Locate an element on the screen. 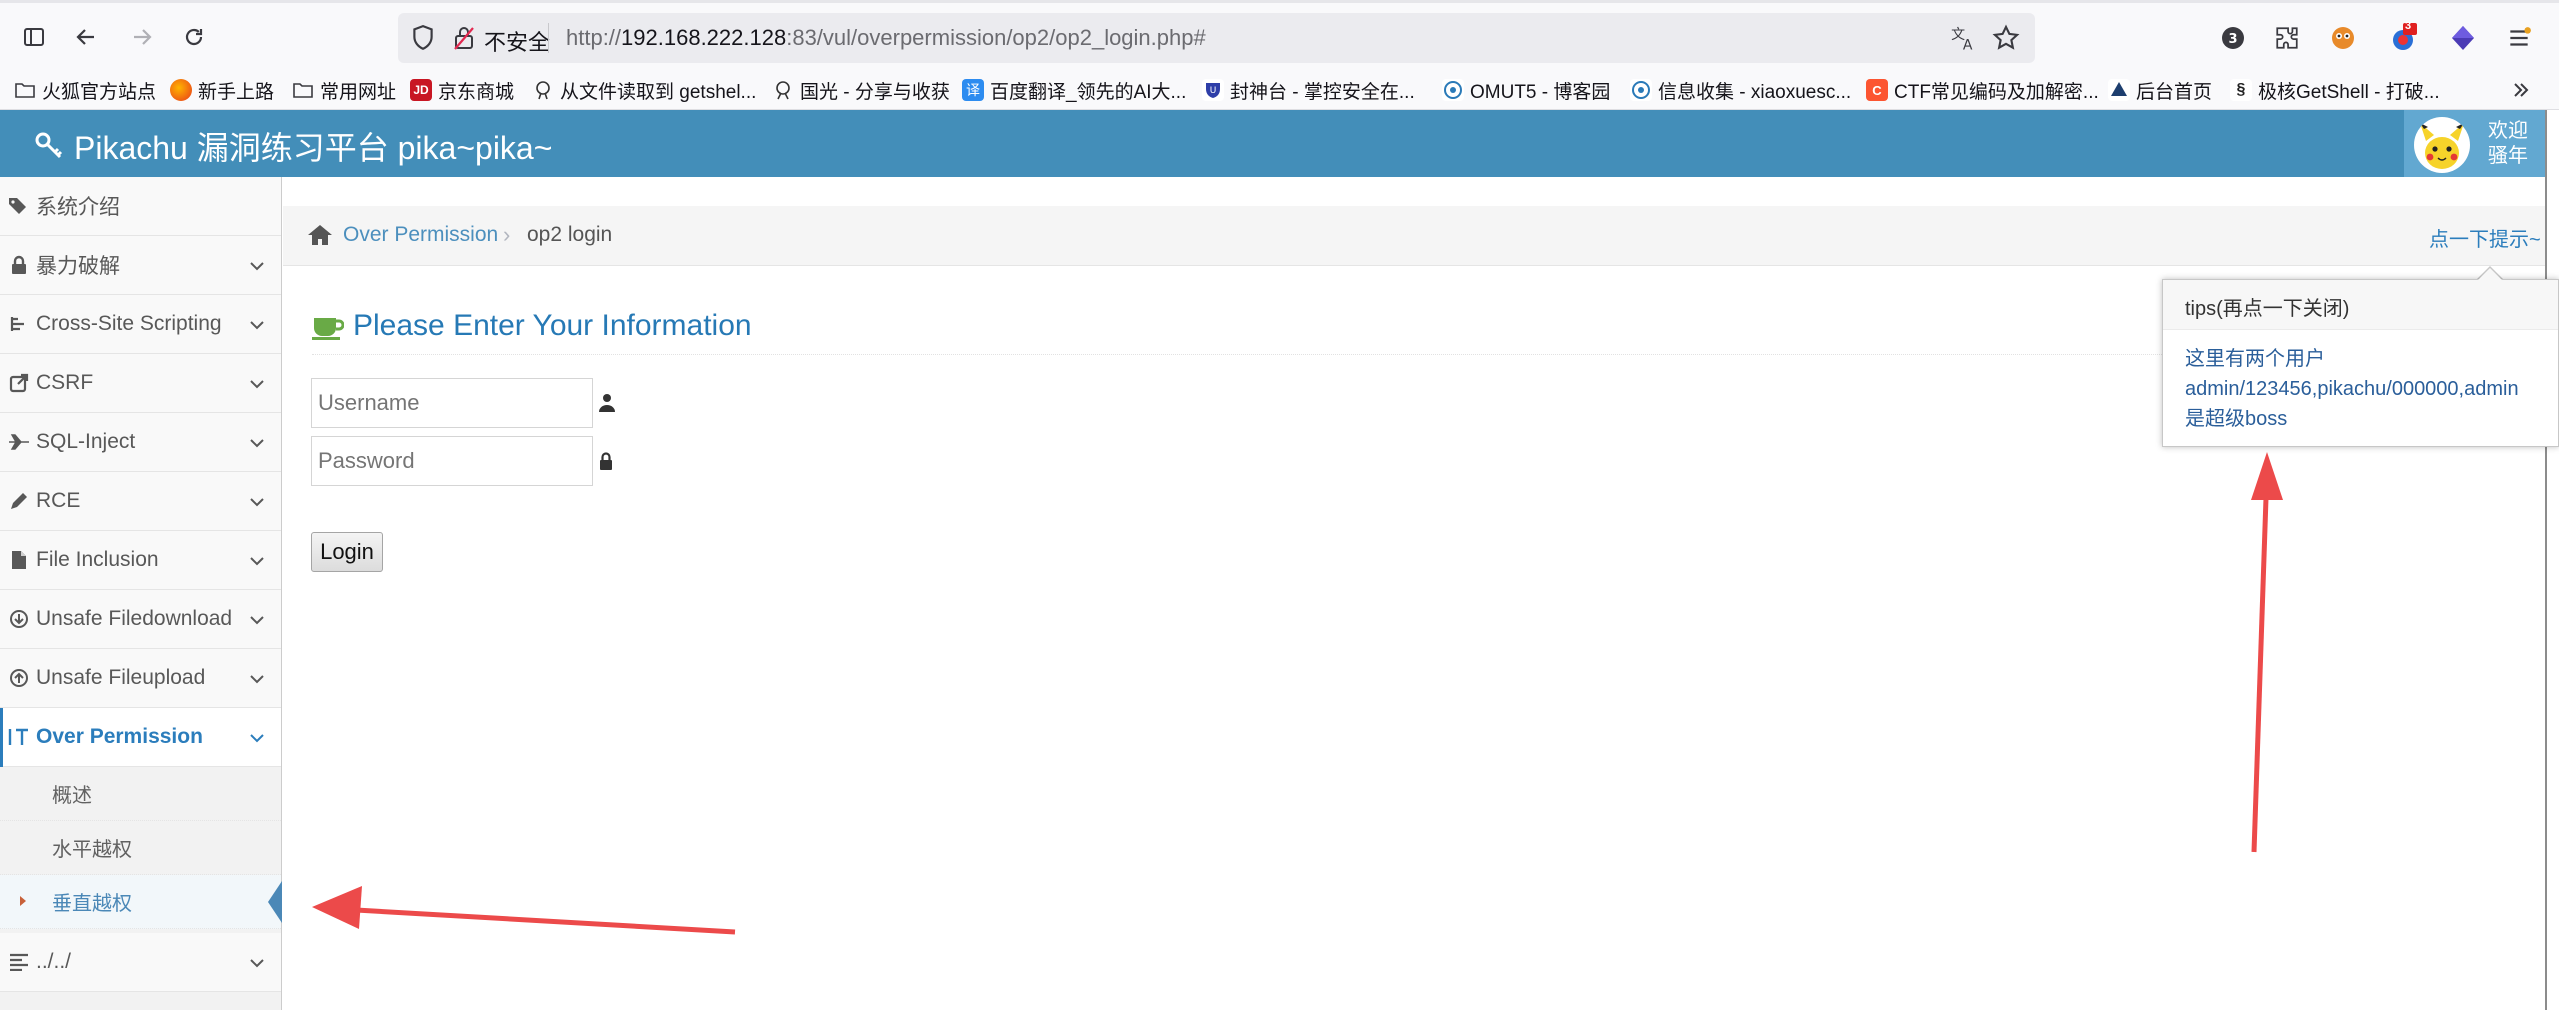 Image resolution: width=2559 pixels, height=1010 pixels. annotation-arrow-left is located at coordinates (524, 910).